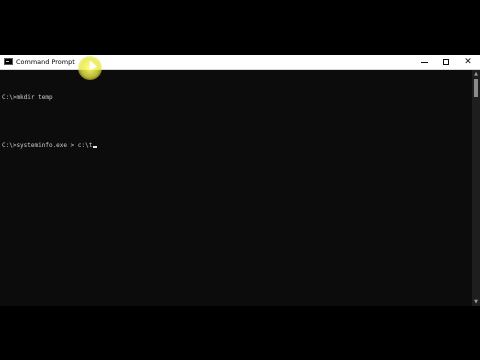  I want to click on minimize-button, so click(424, 62).